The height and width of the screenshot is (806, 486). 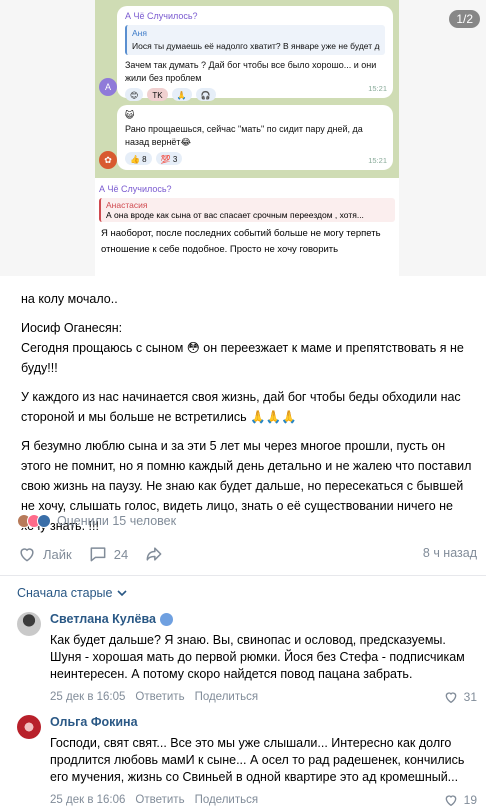 What do you see at coordinates (94, 722) in the screenshot?
I see `comment-author-name: Ольга Фокина` at bounding box center [94, 722].